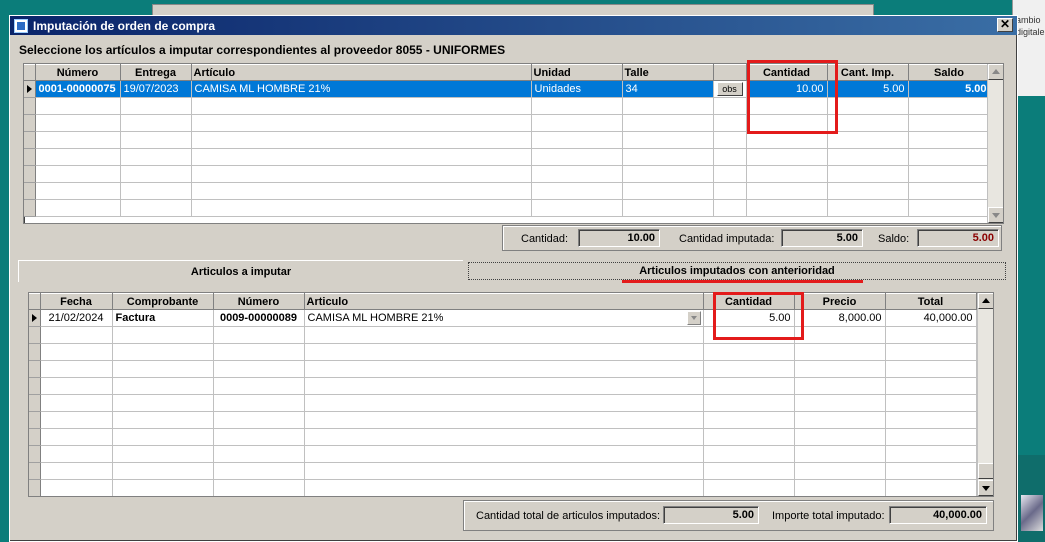  I want to click on cell-entrega: 19/07/2023, so click(156, 89).